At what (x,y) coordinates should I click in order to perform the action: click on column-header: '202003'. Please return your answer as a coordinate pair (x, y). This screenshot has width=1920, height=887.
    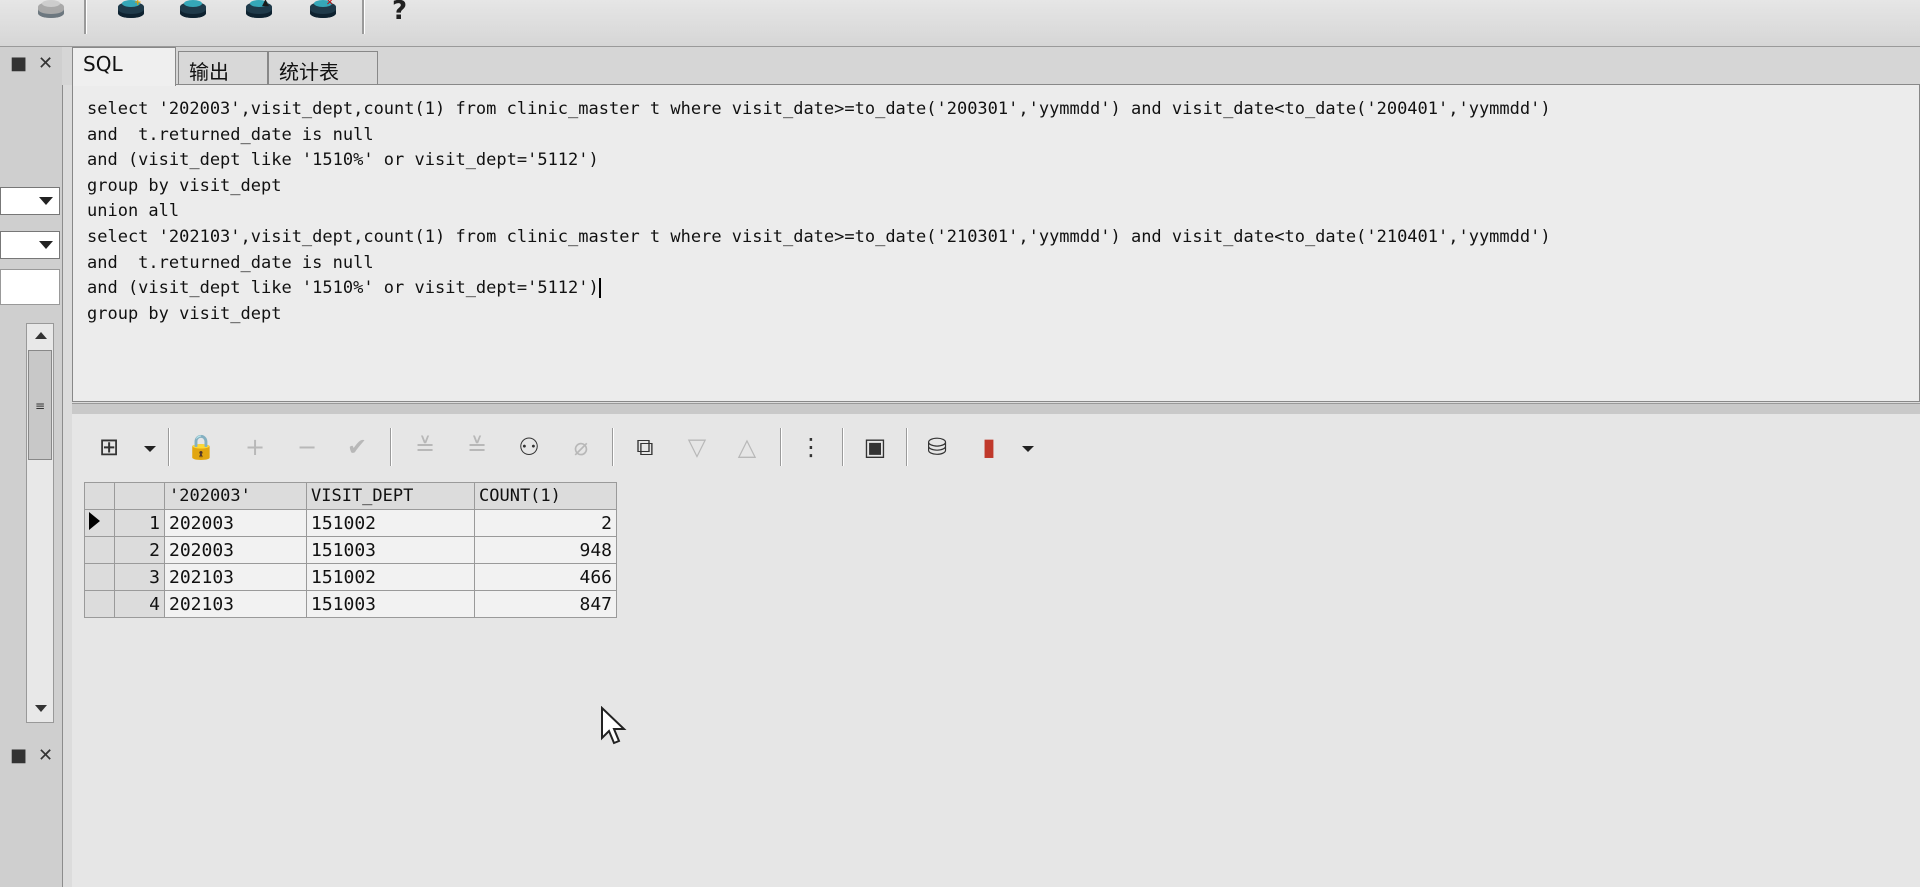
    Looking at the image, I should click on (235, 496).